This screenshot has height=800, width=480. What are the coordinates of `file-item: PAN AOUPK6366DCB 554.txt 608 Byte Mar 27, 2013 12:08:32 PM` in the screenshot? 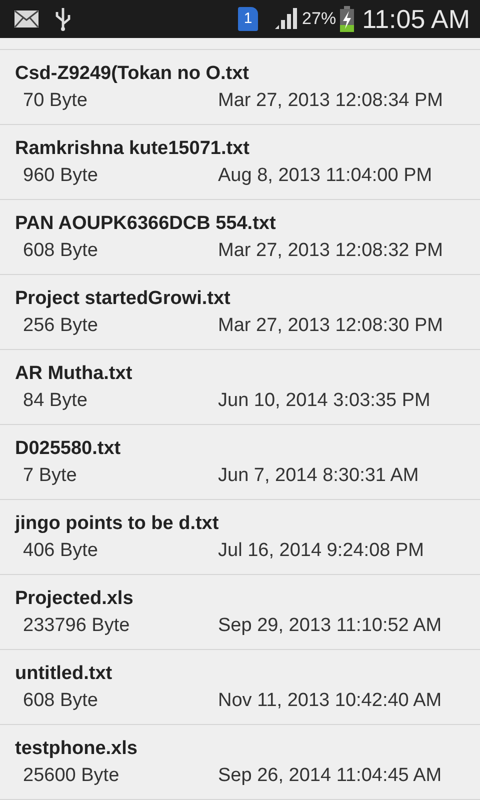 It's located at (240, 237).